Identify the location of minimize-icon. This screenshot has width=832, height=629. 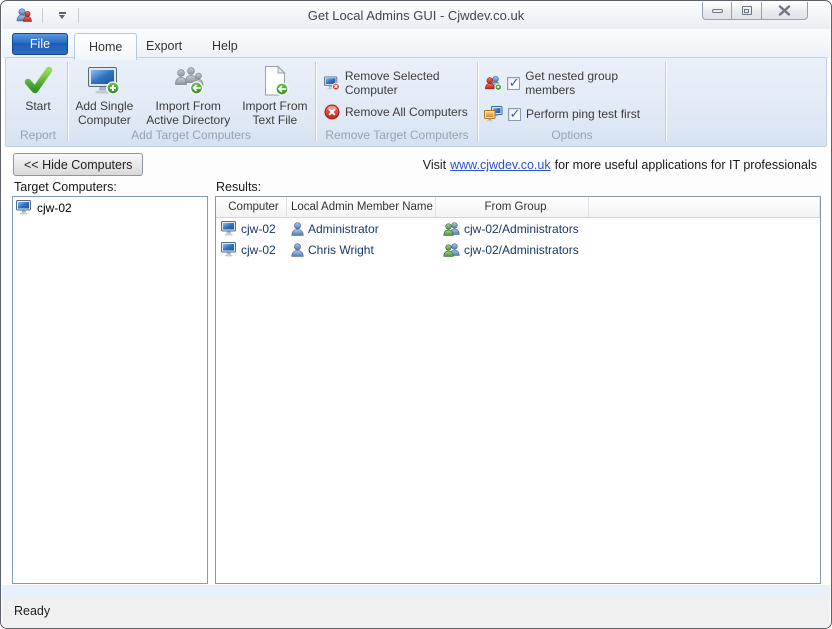
(717, 10).